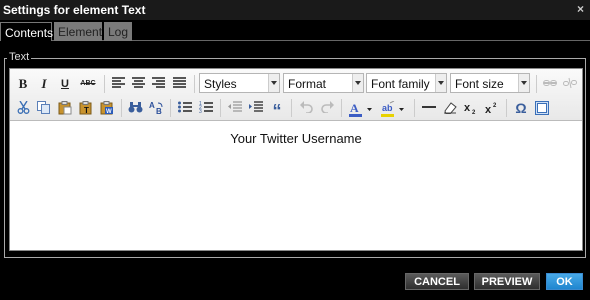 The width and height of the screenshot is (590, 300). What do you see at coordinates (159, 111) in the screenshot?
I see `svg-text: B` at bounding box center [159, 111].